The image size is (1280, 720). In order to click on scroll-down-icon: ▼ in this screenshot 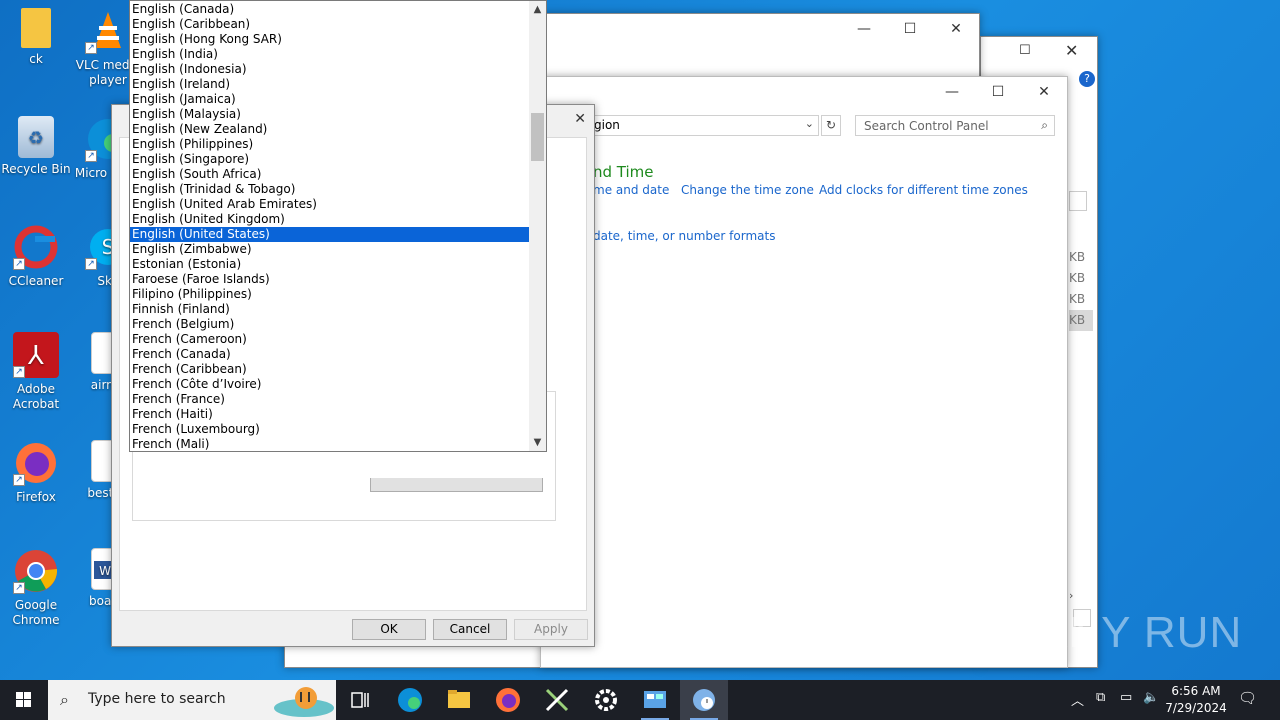, I will do `click(537, 442)`.